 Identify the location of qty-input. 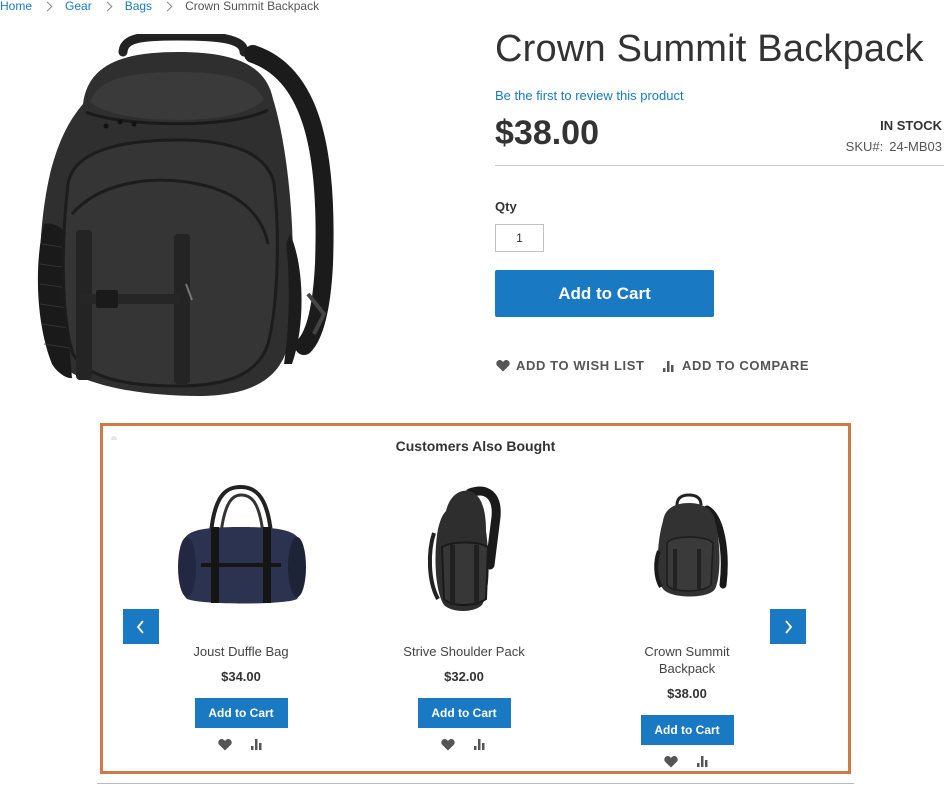
(519, 238).